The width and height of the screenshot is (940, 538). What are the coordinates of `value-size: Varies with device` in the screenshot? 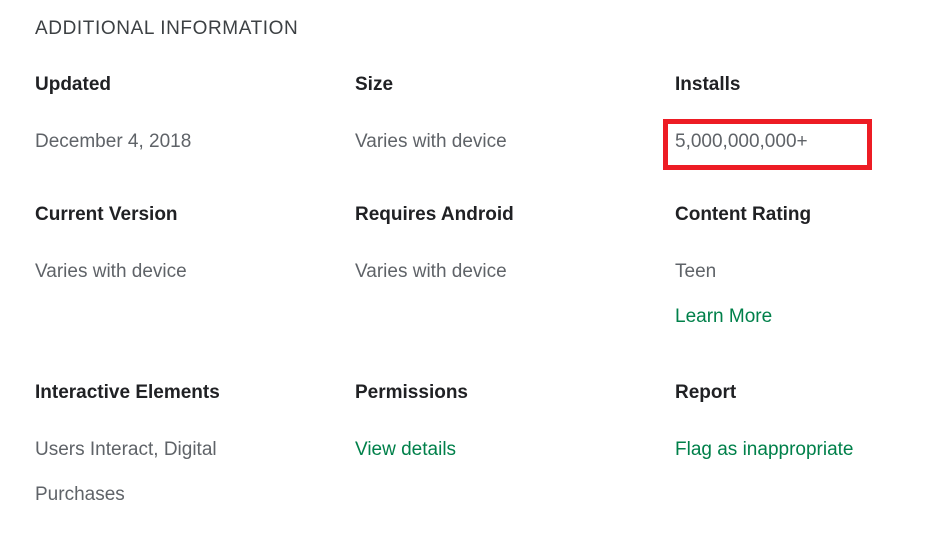 It's located at (431, 141).